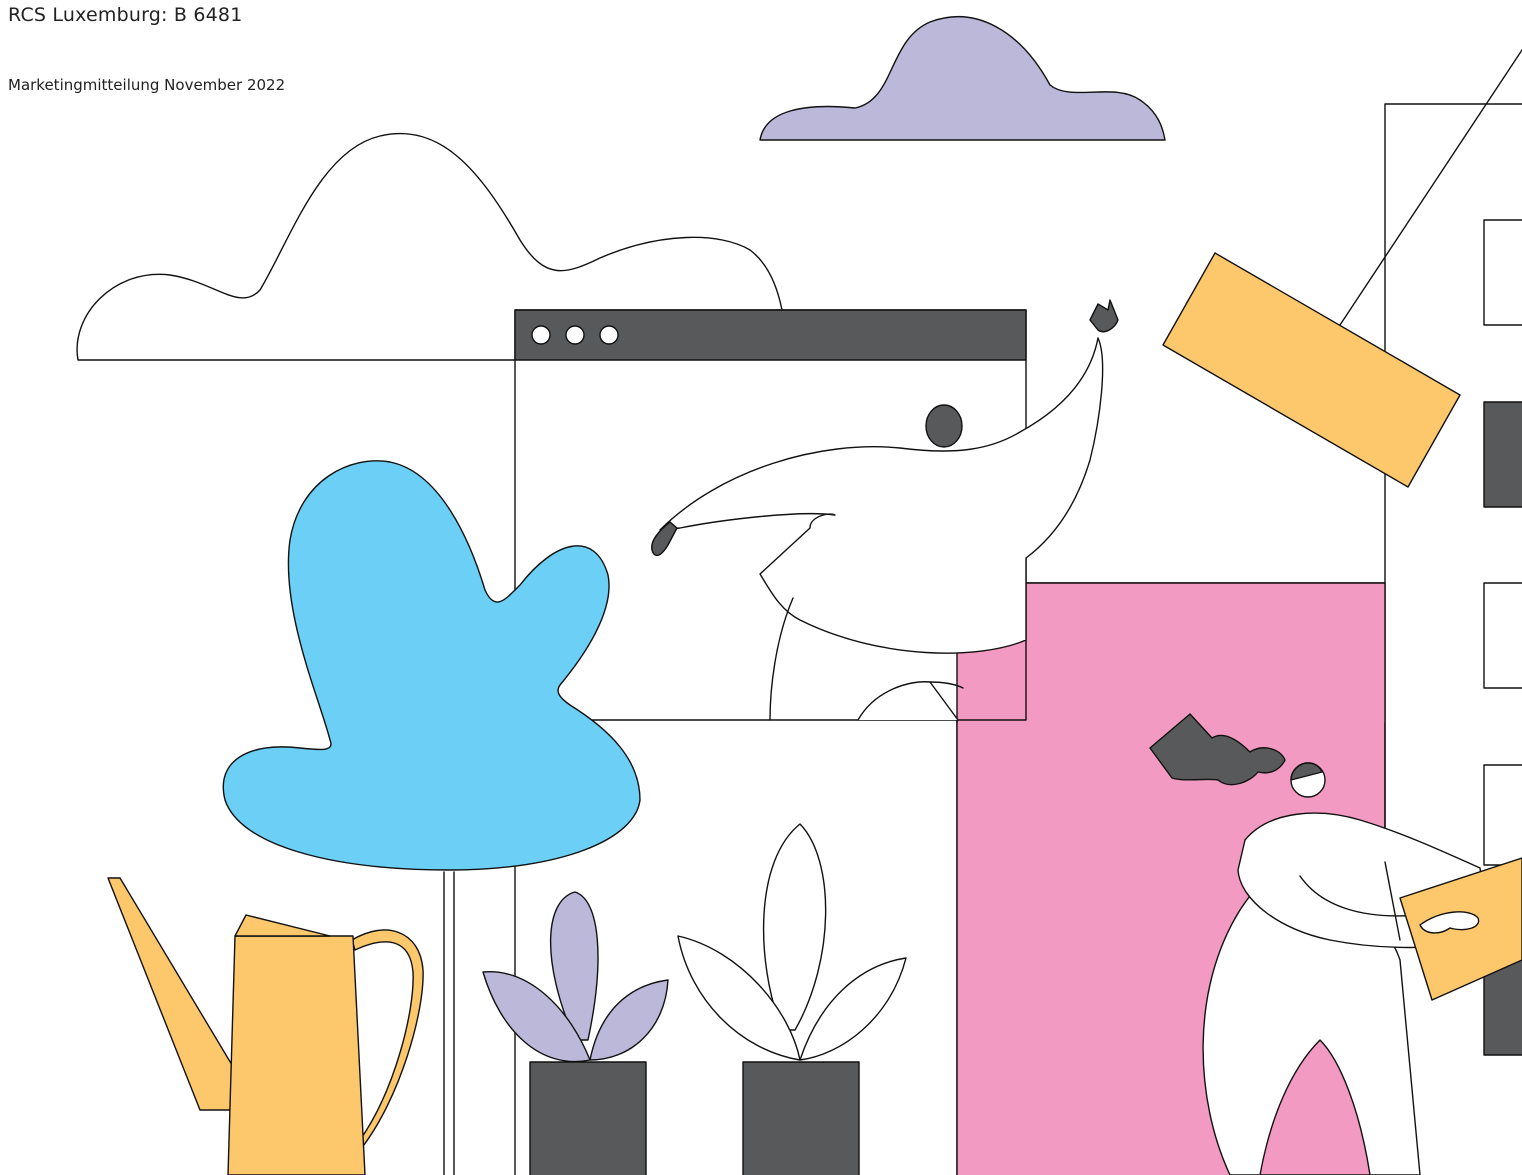  Describe the element at coordinates (449, 1023) in the screenshot. I see `tree-trunk` at that location.